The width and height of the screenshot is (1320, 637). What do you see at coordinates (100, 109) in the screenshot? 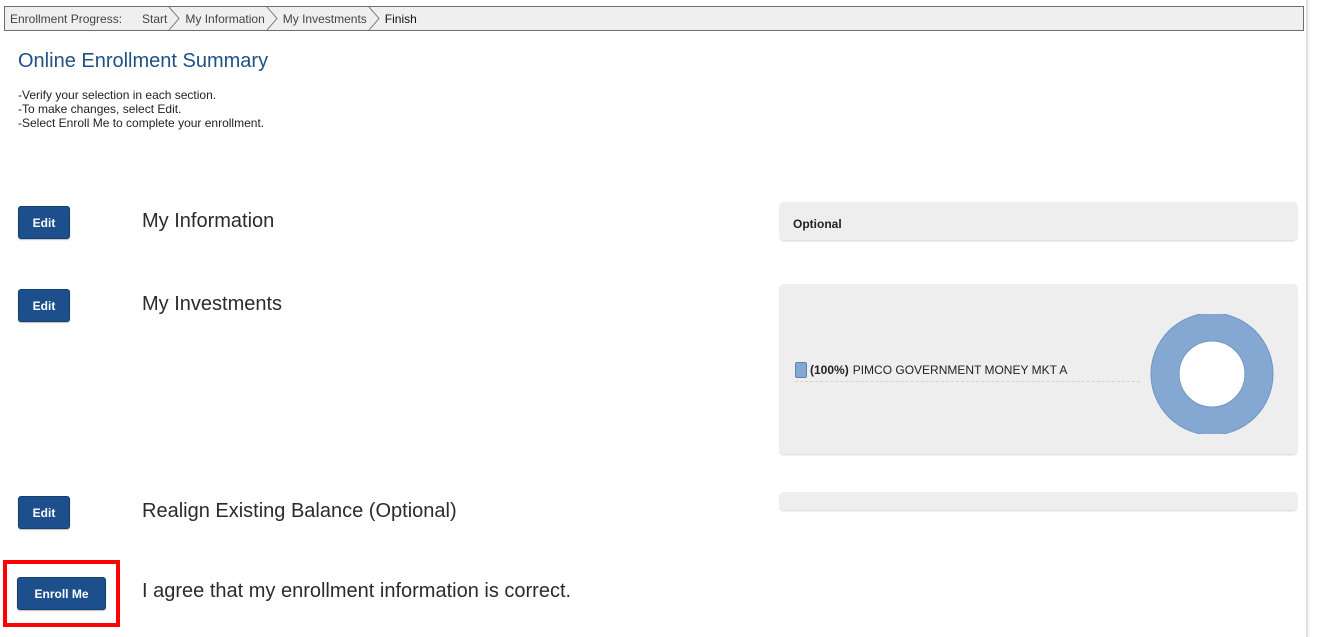
I see `instruction-line: -To make changes, select Edit.` at bounding box center [100, 109].